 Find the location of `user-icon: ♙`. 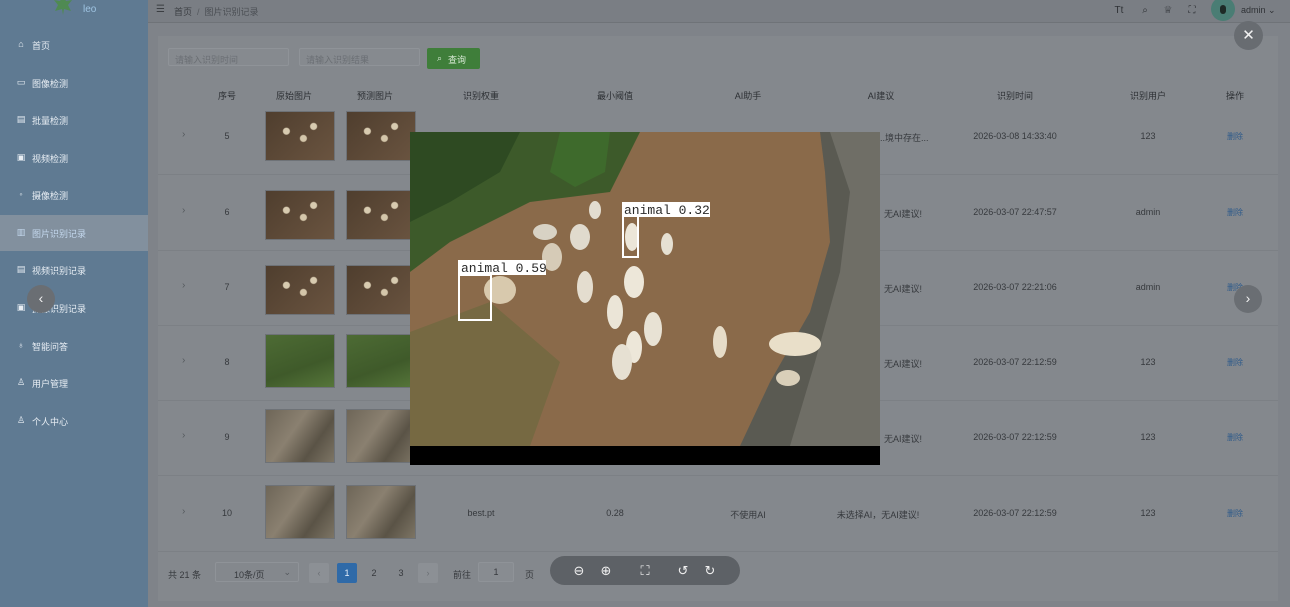

user-icon: ♙ is located at coordinates (21, 382).